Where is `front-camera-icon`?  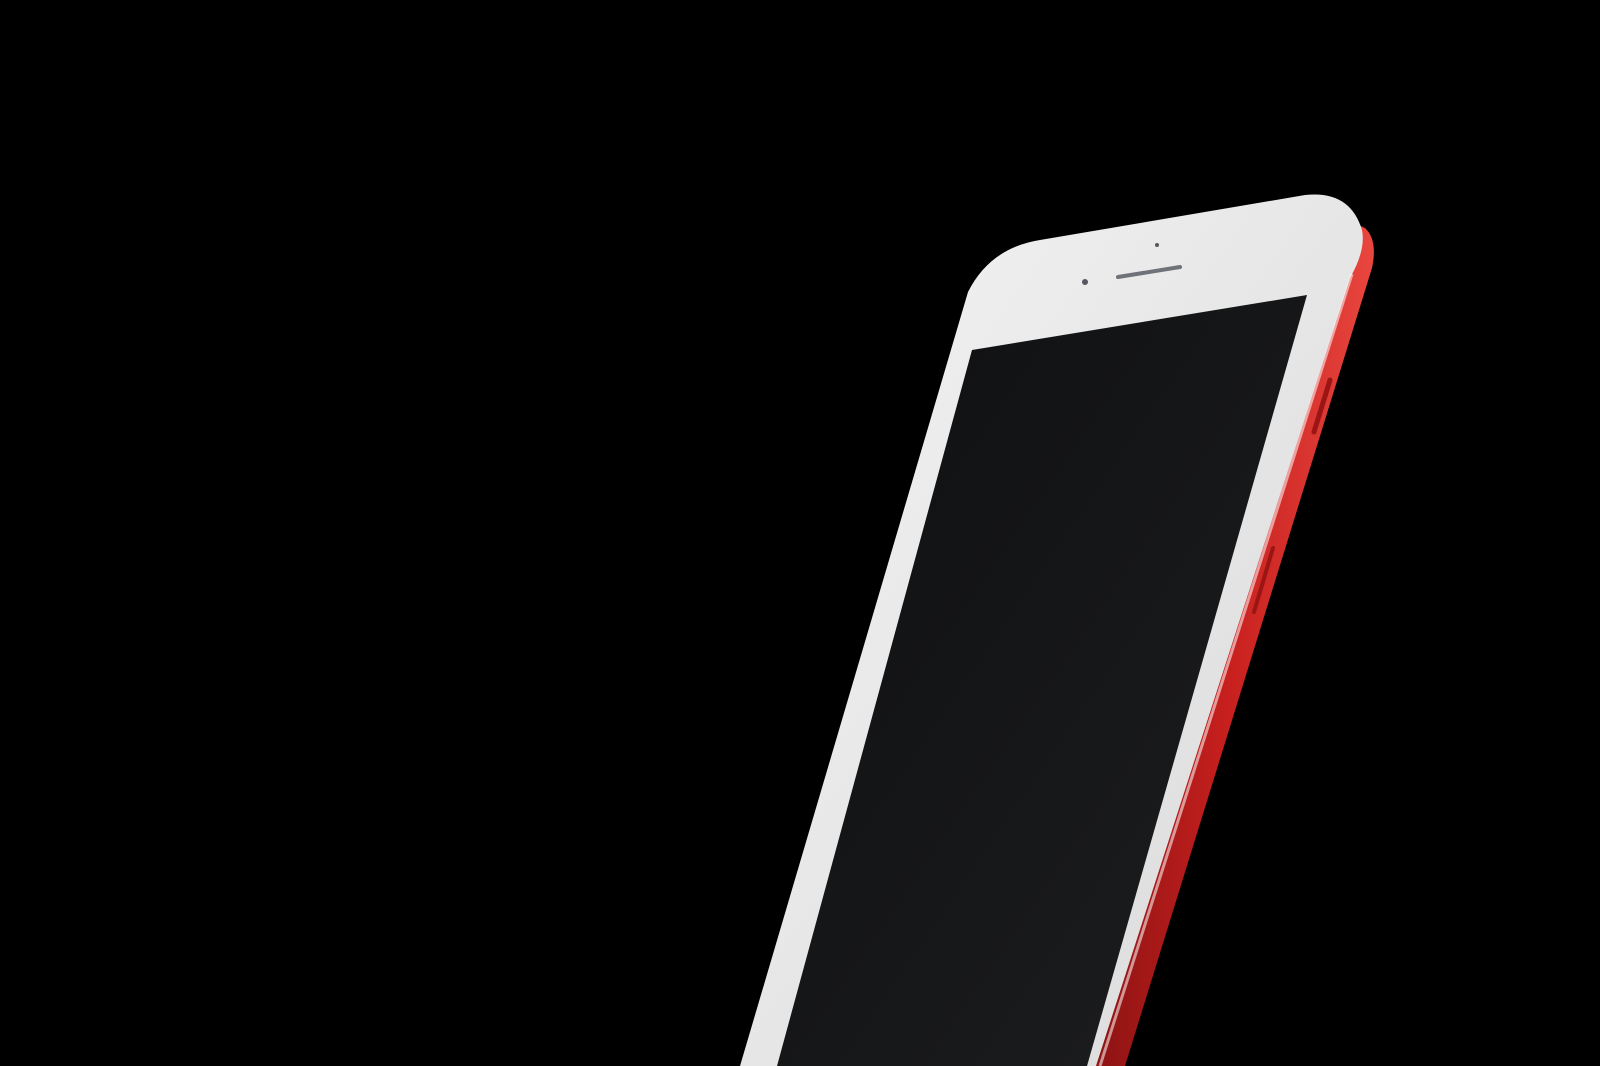 front-camera-icon is located at coordinates (1085, 282).